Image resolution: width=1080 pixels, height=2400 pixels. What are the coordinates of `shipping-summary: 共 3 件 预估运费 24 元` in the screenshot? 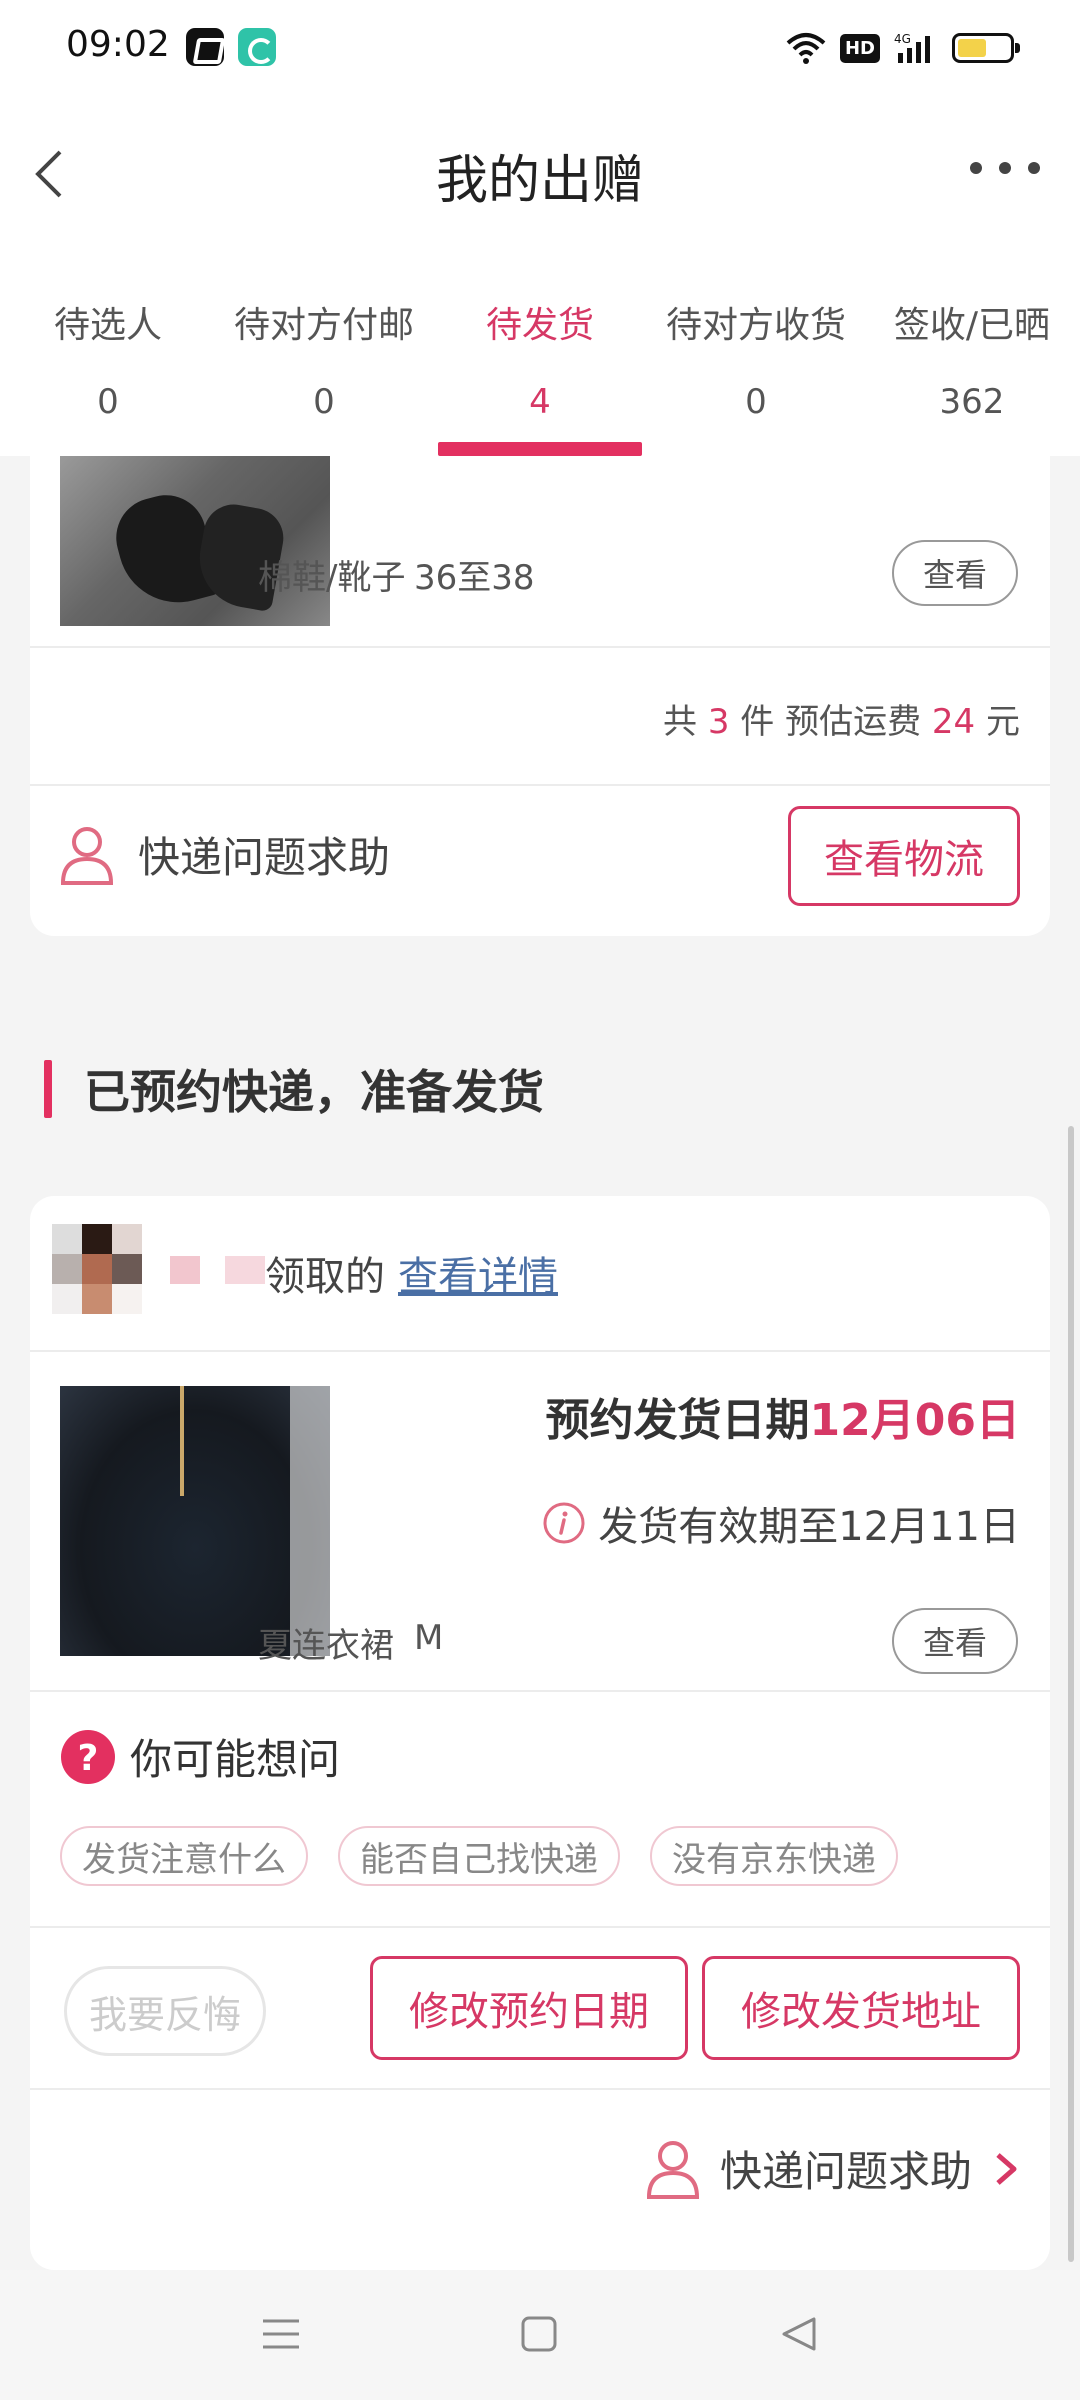 It's located at (841, 718).